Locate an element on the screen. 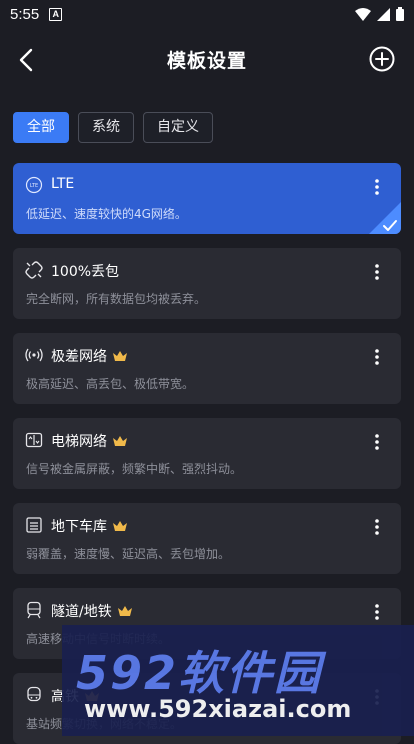 This screenshot has width=414, height=744. tab-system: 系统 is located at coordinates (106, 127).